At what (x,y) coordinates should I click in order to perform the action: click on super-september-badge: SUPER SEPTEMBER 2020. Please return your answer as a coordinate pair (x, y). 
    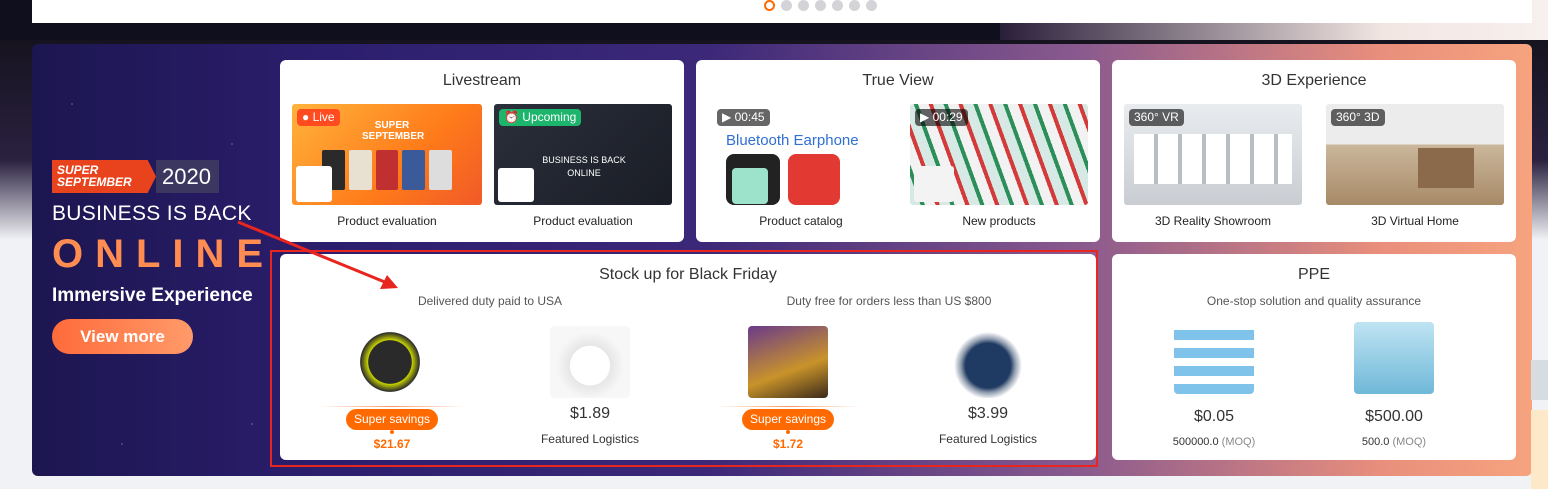
    Looking at the image, I should click on (167, 176).